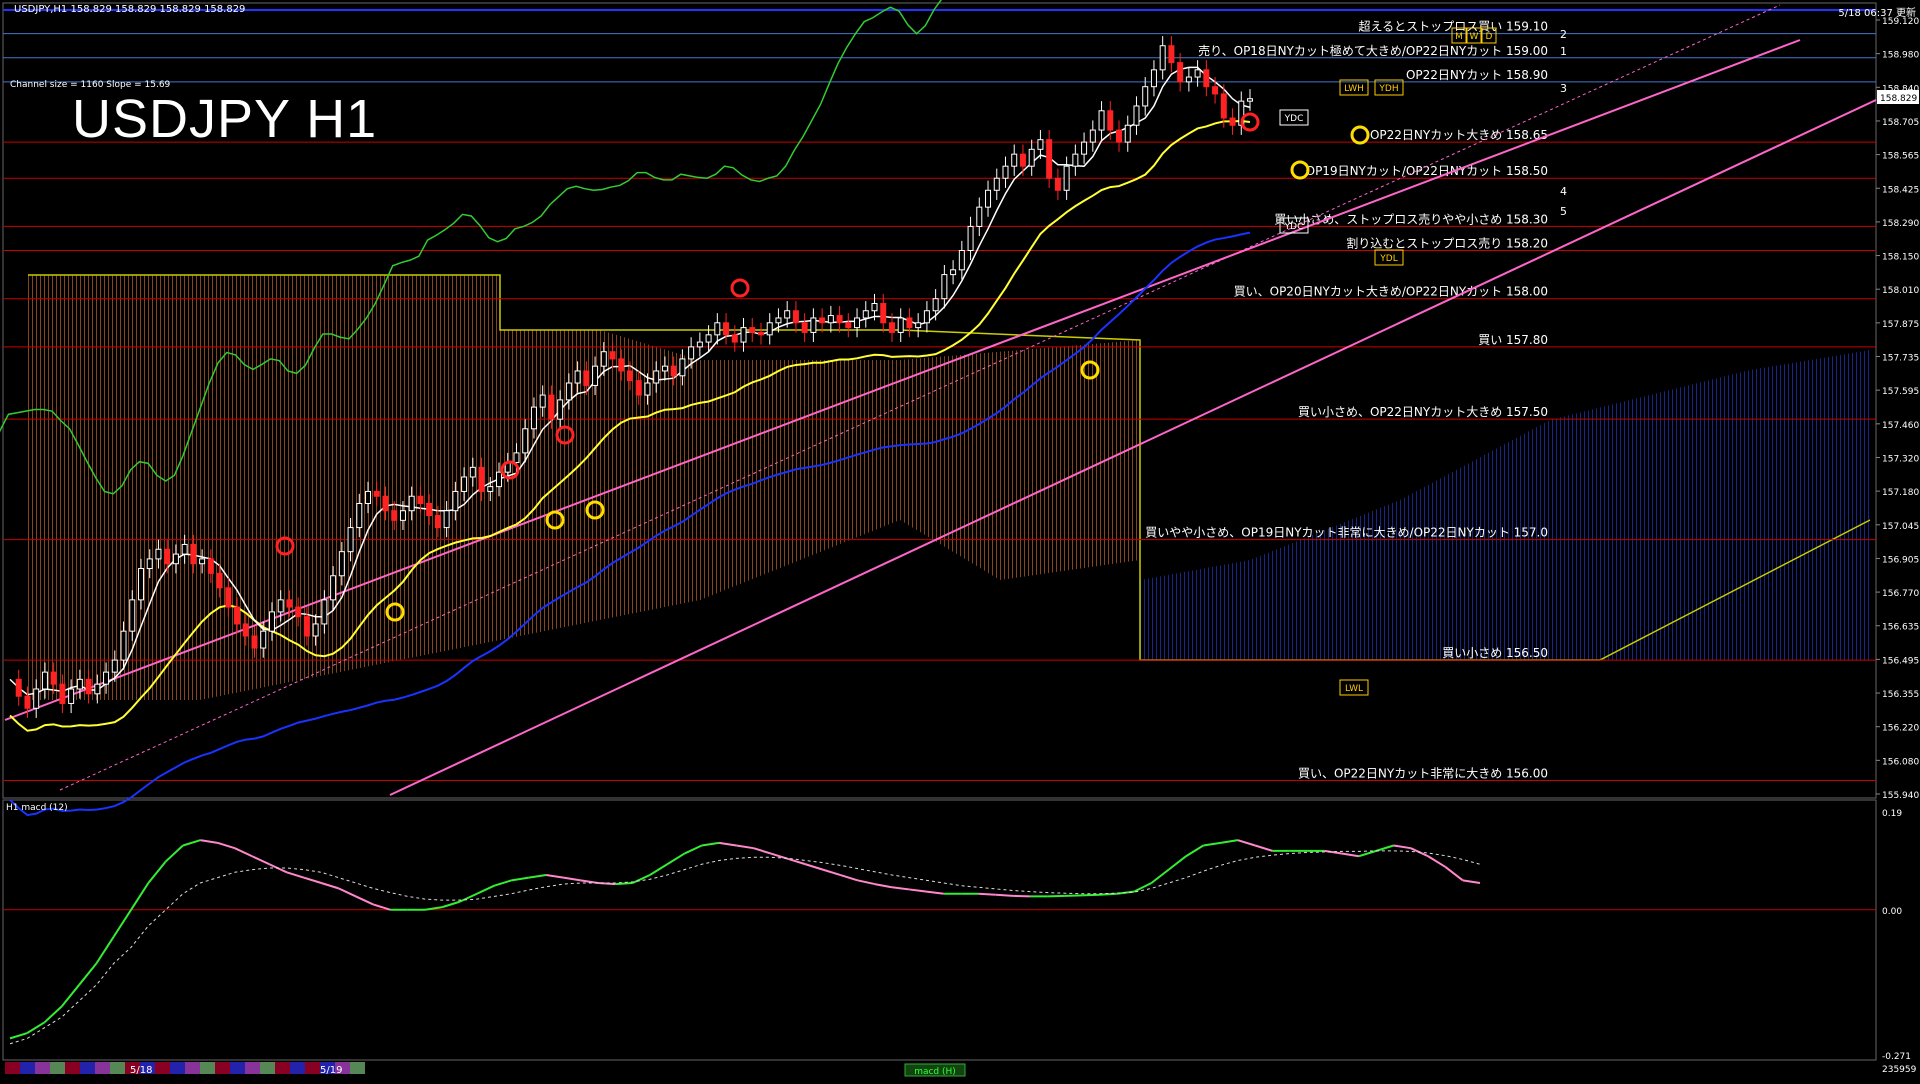 This screenshot has height=1084, width=1920. What do you see at coordinates (1423, 774) in the screenshot?
I see `level-label: 買い、OP22日NYカット非常に大きめ 156.00` at bounding box center [1423, 774].